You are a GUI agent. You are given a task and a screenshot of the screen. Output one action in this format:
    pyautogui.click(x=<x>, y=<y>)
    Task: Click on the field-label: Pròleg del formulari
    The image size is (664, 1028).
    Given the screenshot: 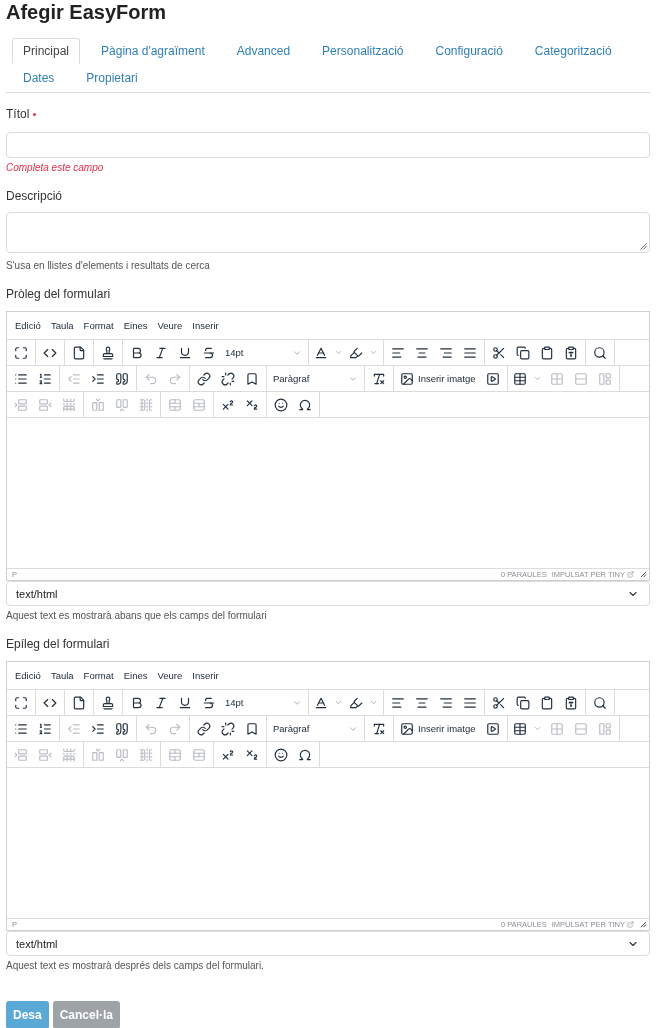 What is the action you would take?
    pyautogui.click(x=58, y=294)
    